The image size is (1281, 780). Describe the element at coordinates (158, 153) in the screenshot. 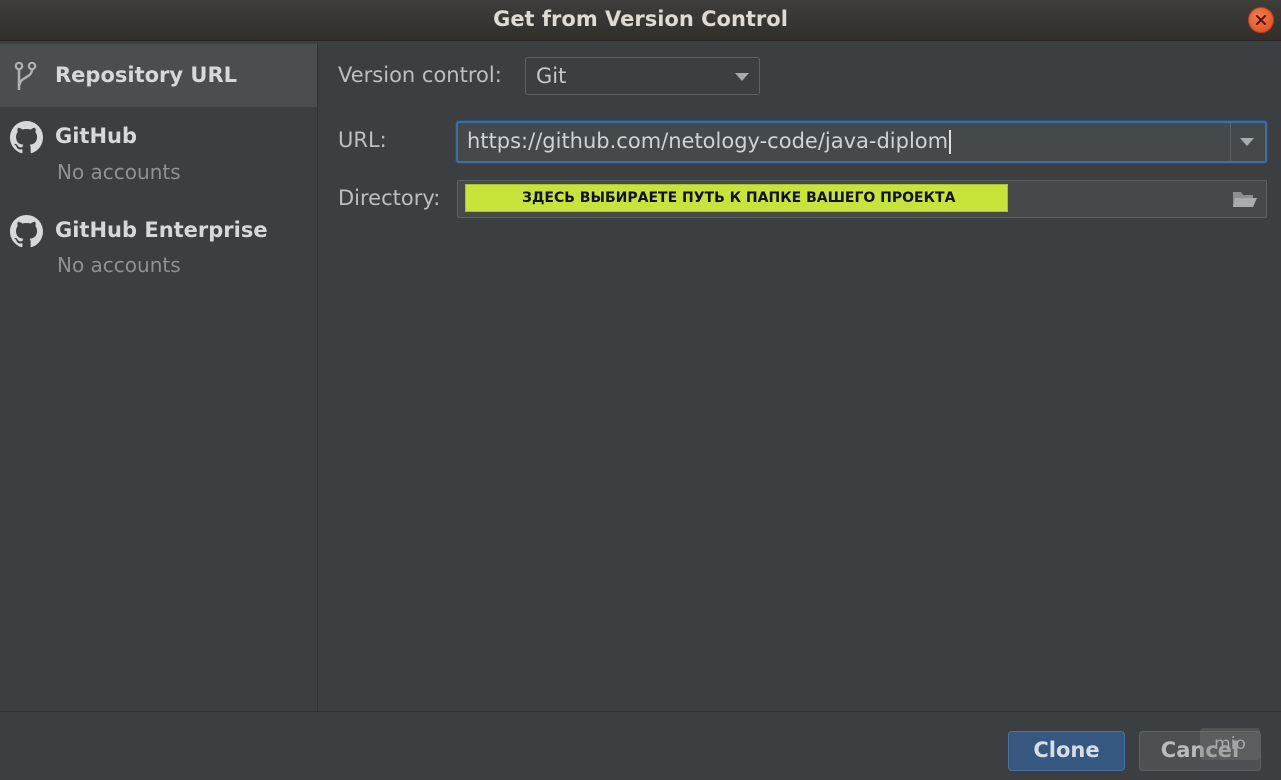

I see `sidebar-item-github: GitHub No accounts` at that location.